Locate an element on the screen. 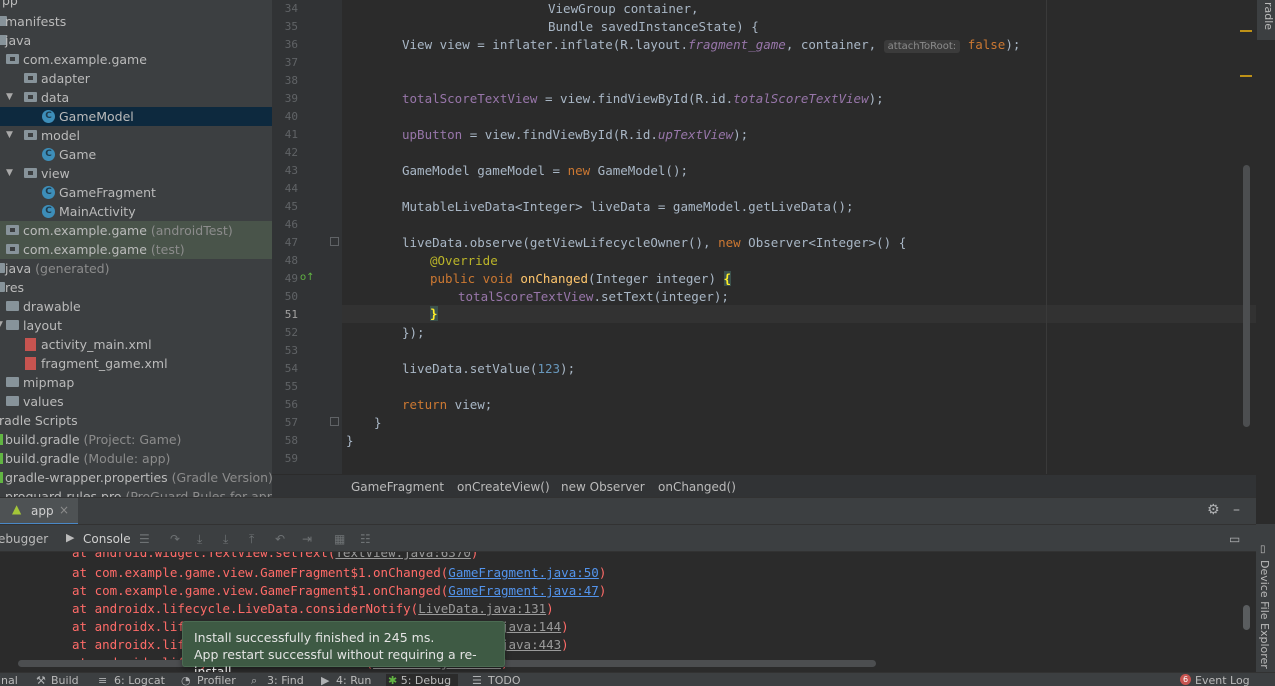  tool-build: Build is located at coordinates (65, 680).